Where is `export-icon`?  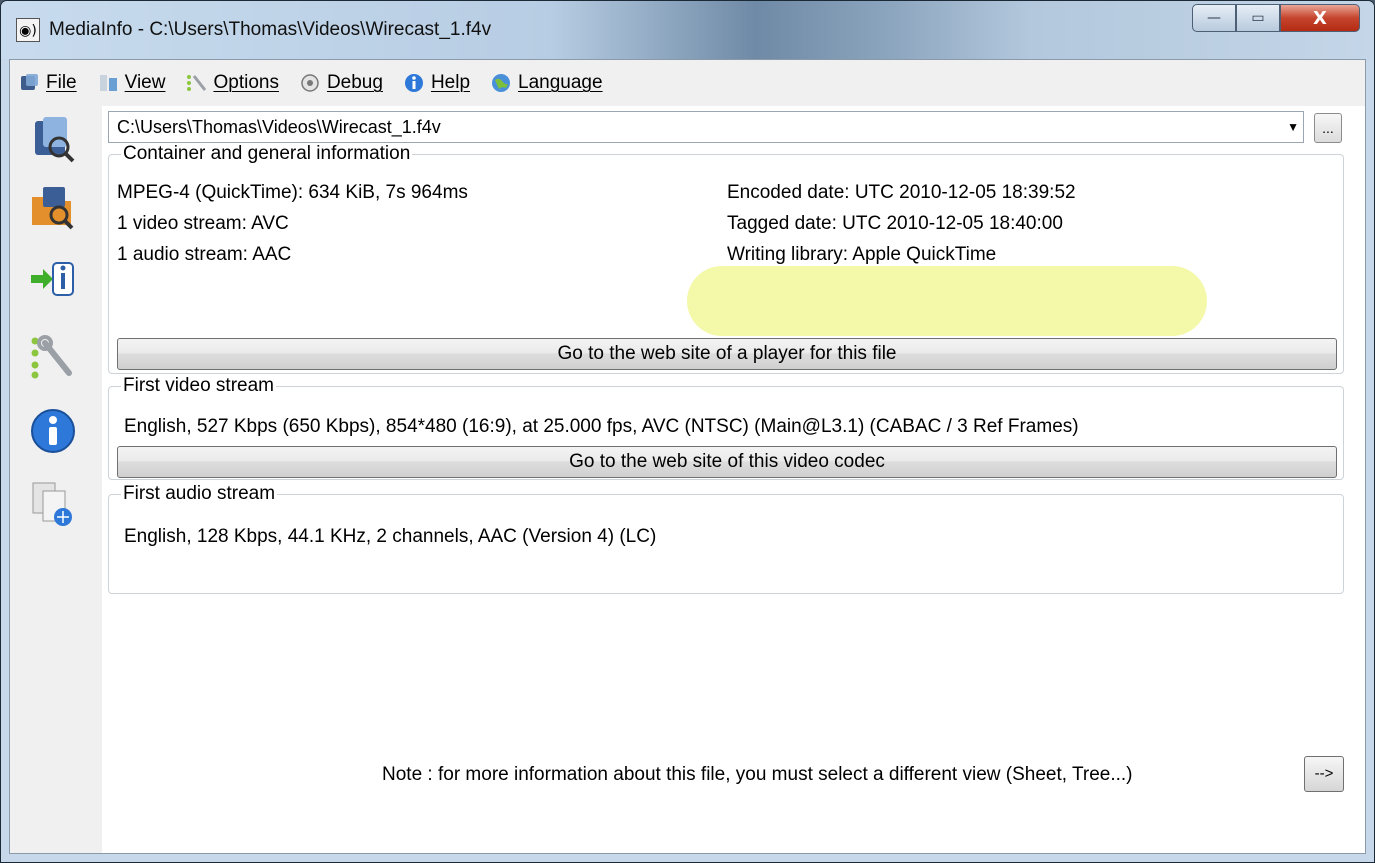
export-icon is located at coordinates (53, 279).